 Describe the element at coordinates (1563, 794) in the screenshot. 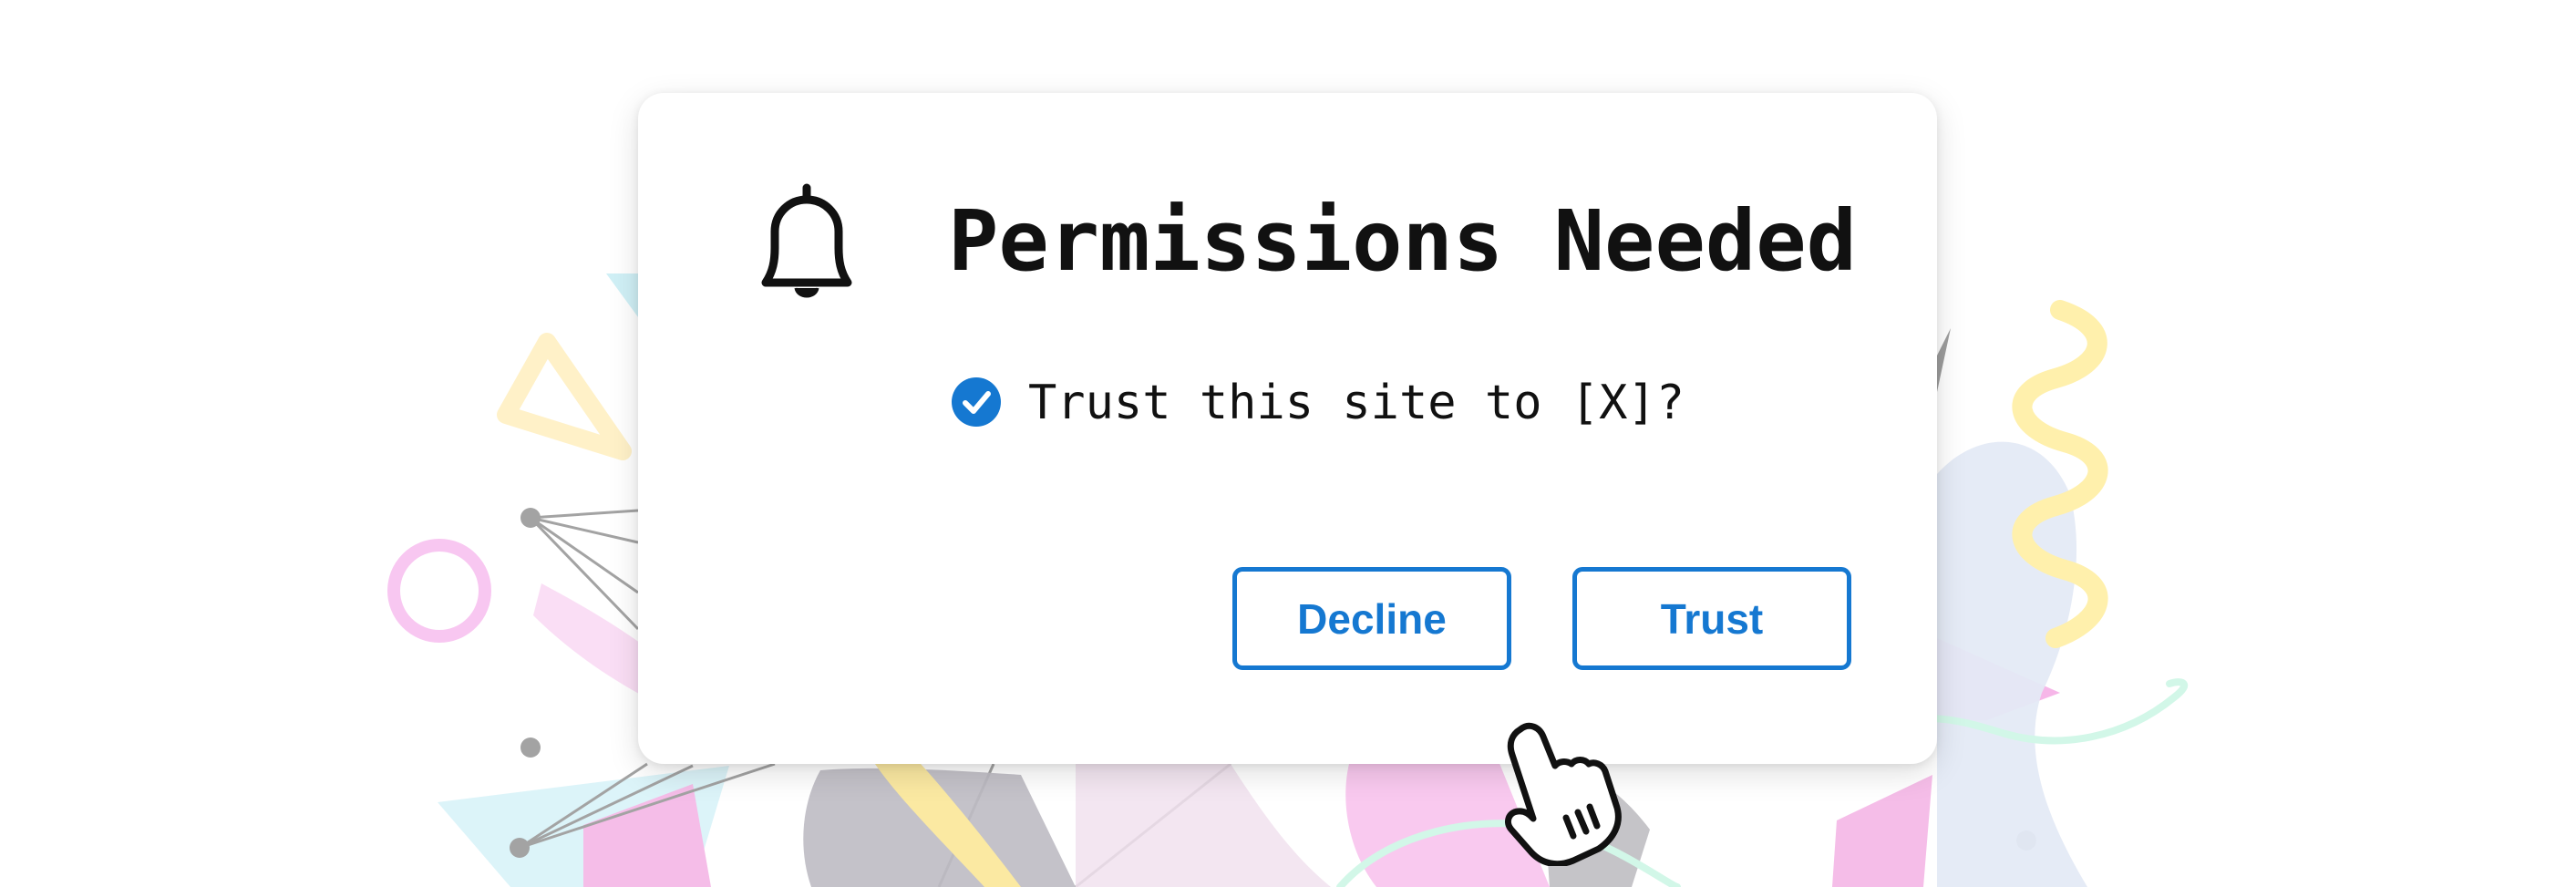

I see `hand-pointer-icon` at that location.